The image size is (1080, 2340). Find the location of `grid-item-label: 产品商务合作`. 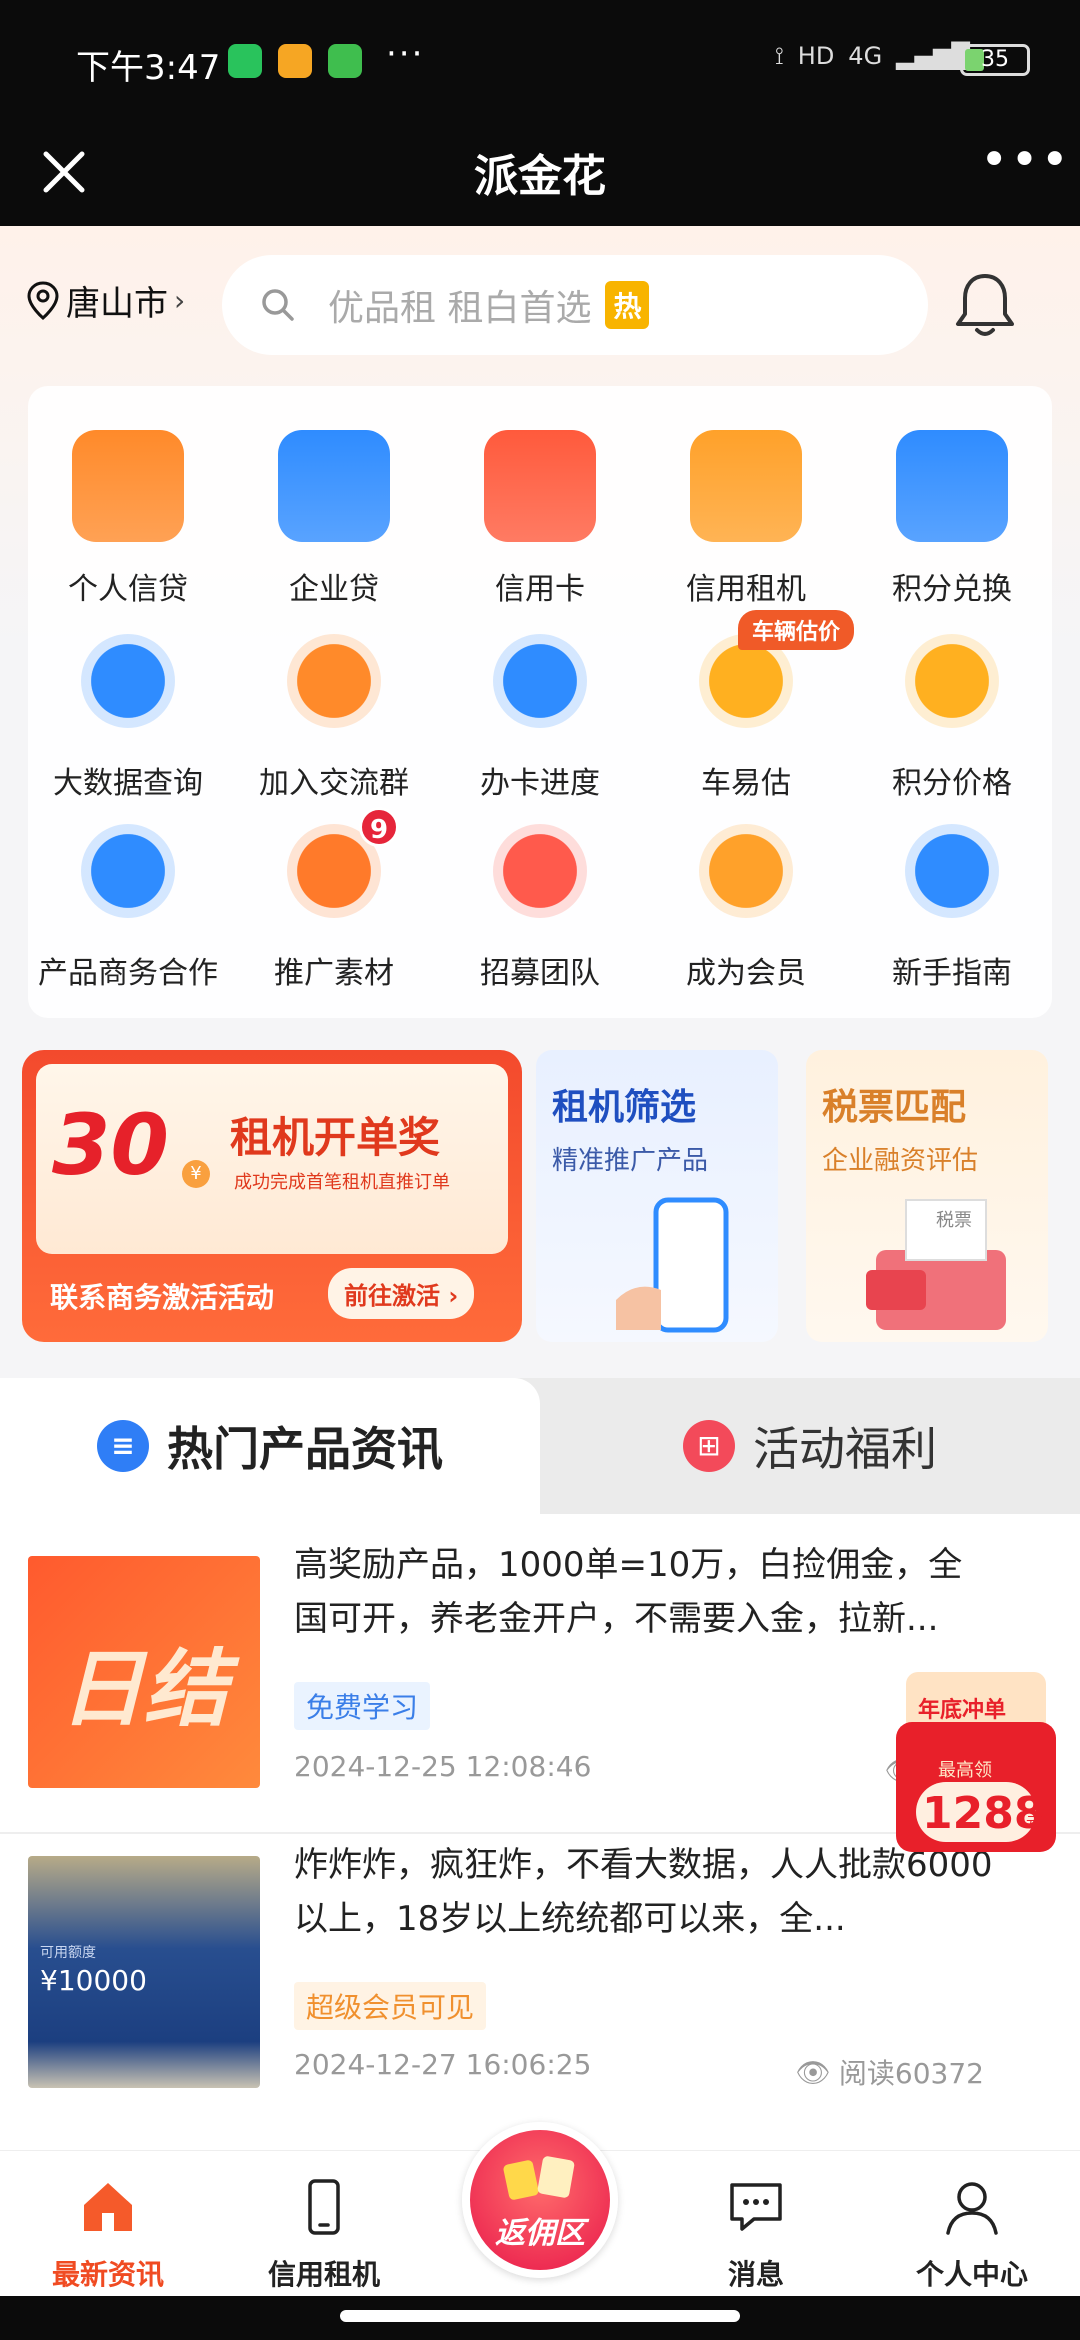

grid-item-label: 产品商务合作 is located at coordinates (128, 973).